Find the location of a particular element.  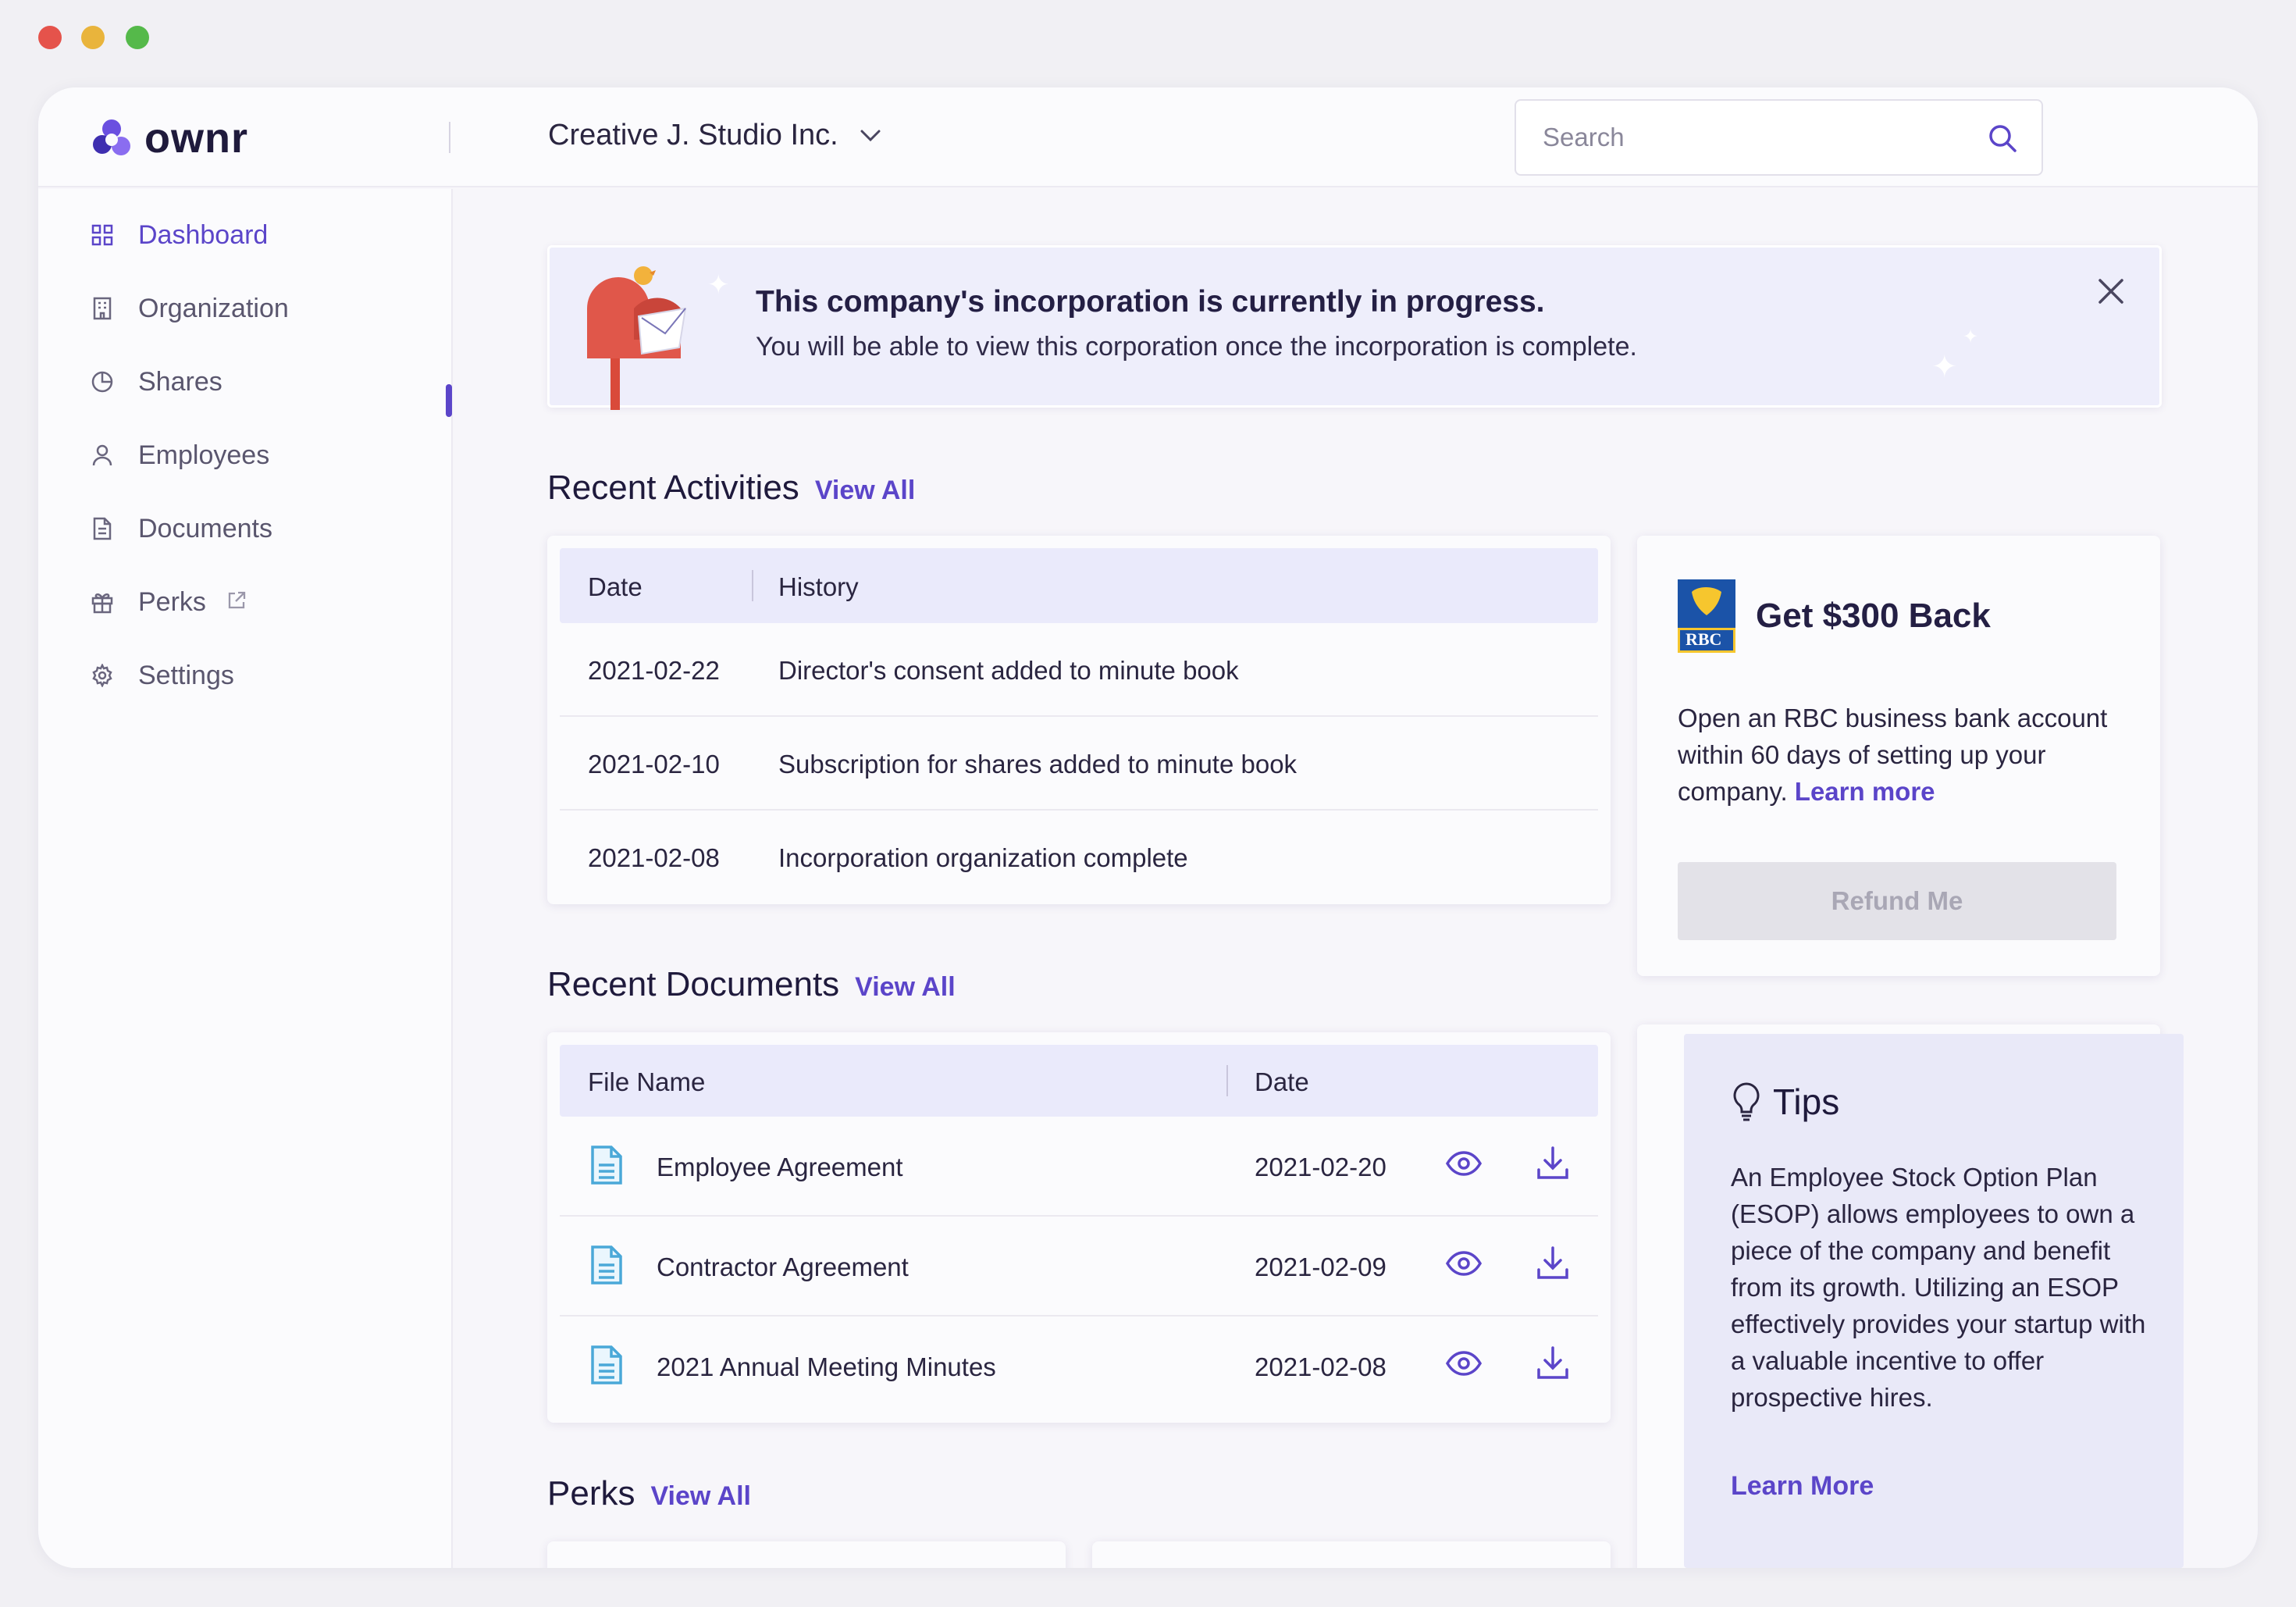

sidebar-item-settings: Settings is located at coordinates (261, 676).